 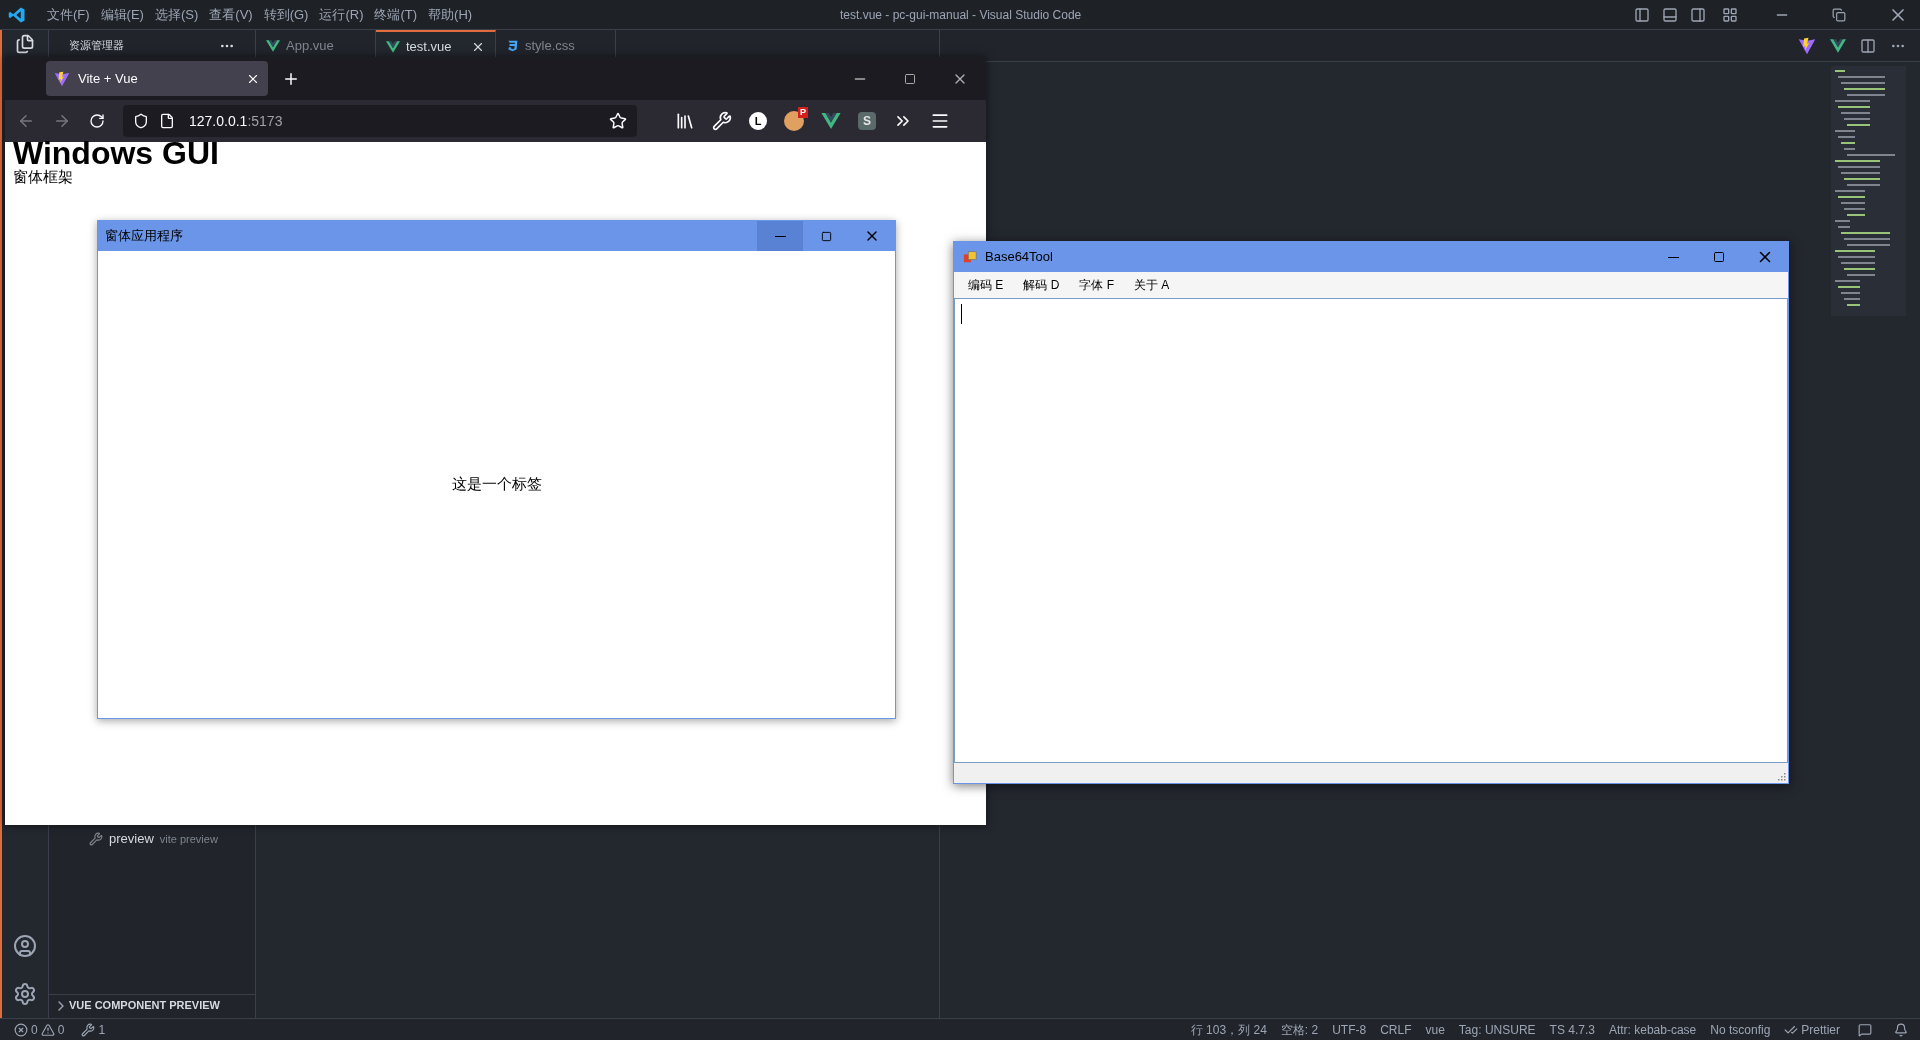 I want to click on shield-icon, so click(x=141, y=121).